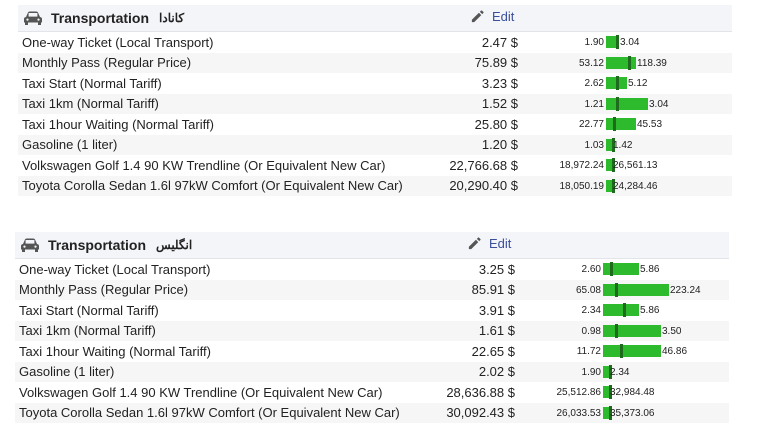  Describe the element at coordinates (375, 145) in the screenshot. I see `price-row: Gasoline (1 liter) 1.20 $ 1.03 1.42` at that location.